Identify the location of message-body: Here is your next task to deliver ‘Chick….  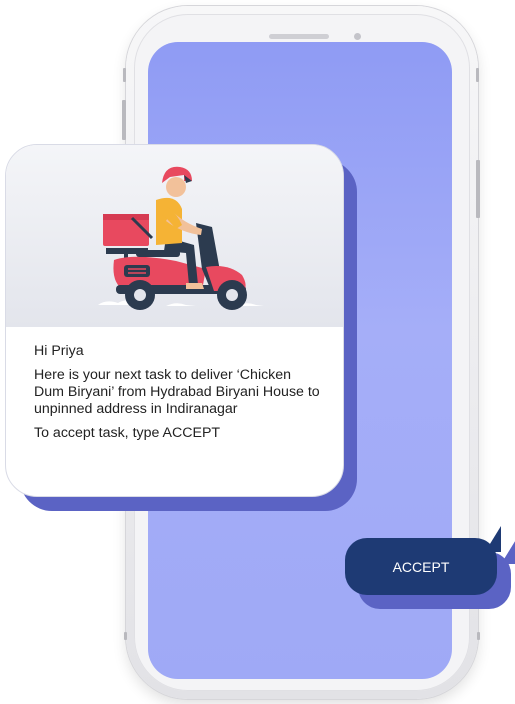
(177, 392).